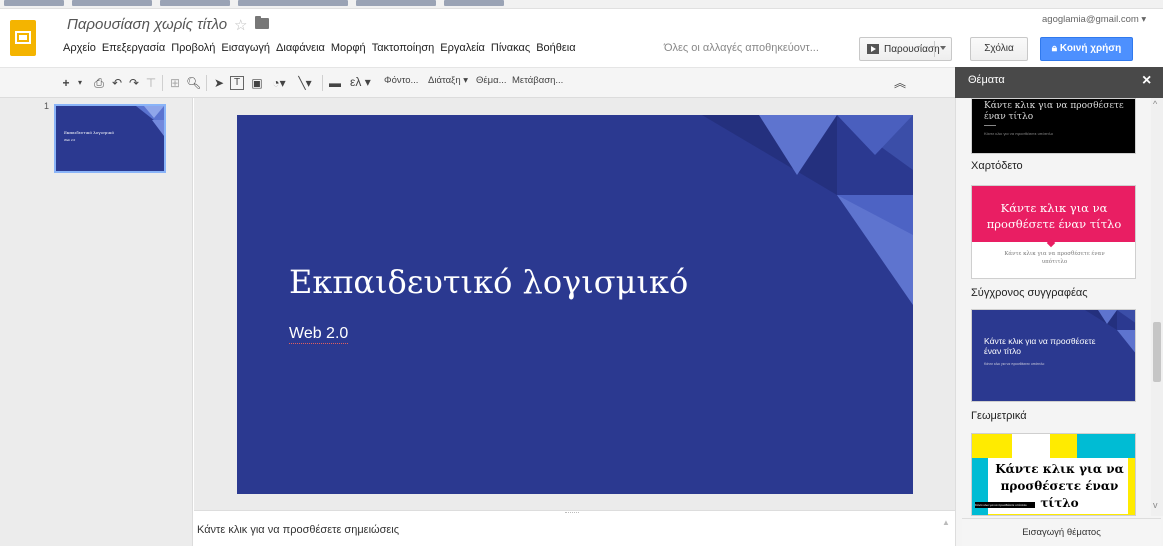  What do you see at coordinates (151, 83) in the screenshot?
I see `paint-format-icon: ⊤` at bounding box center [151, 83].